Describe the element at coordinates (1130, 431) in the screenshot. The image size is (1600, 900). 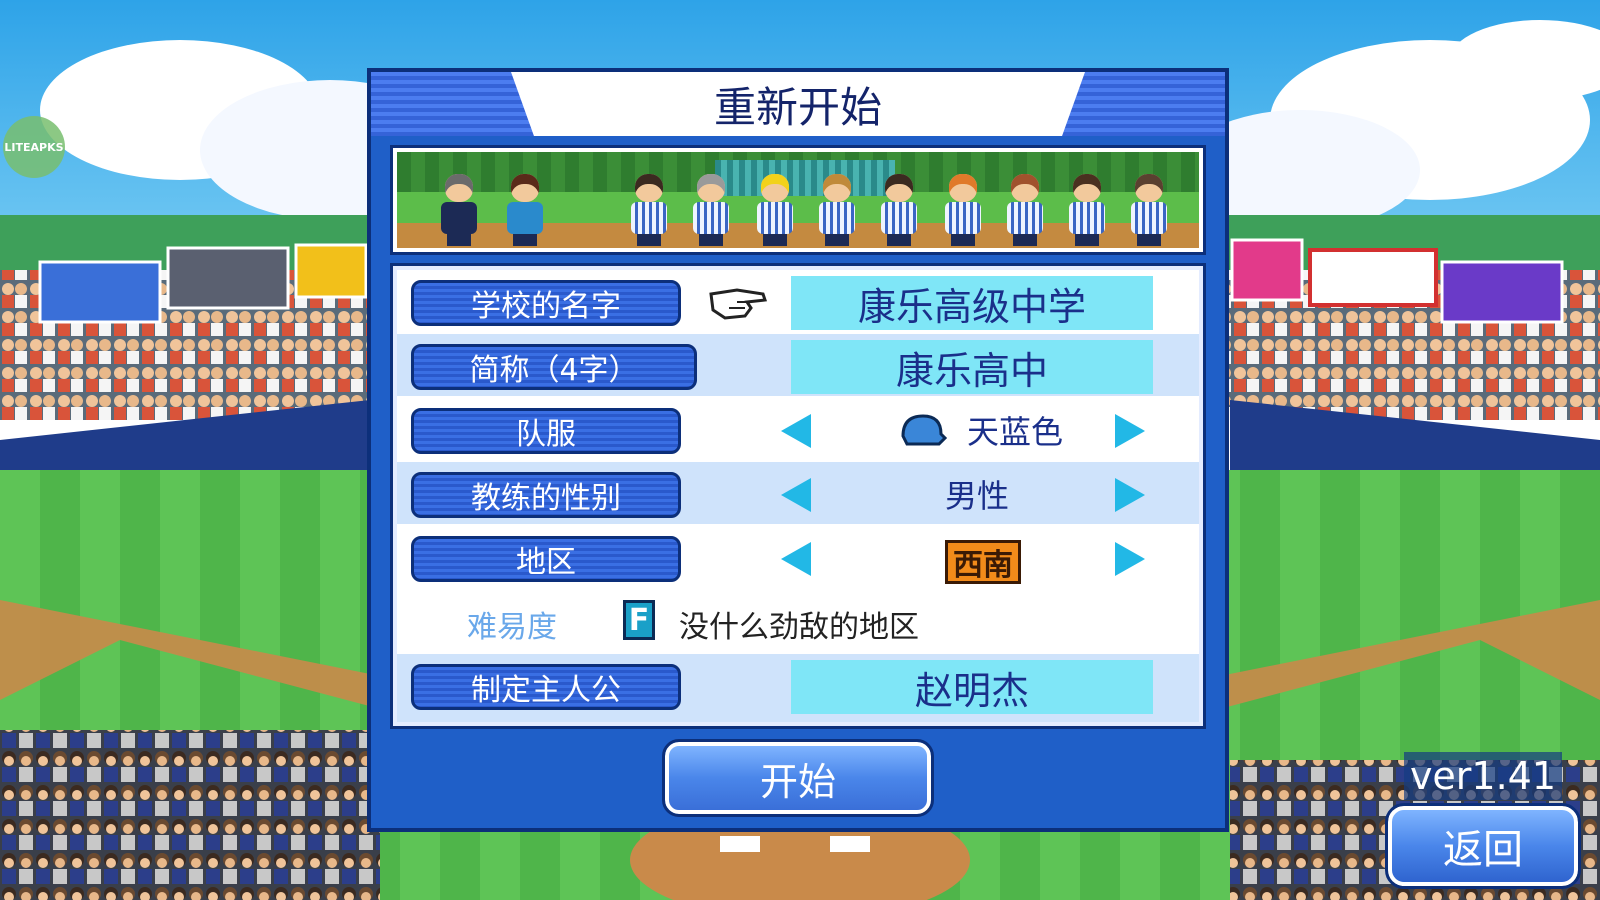
I see `uniform-next-arrow-icon` at that location.